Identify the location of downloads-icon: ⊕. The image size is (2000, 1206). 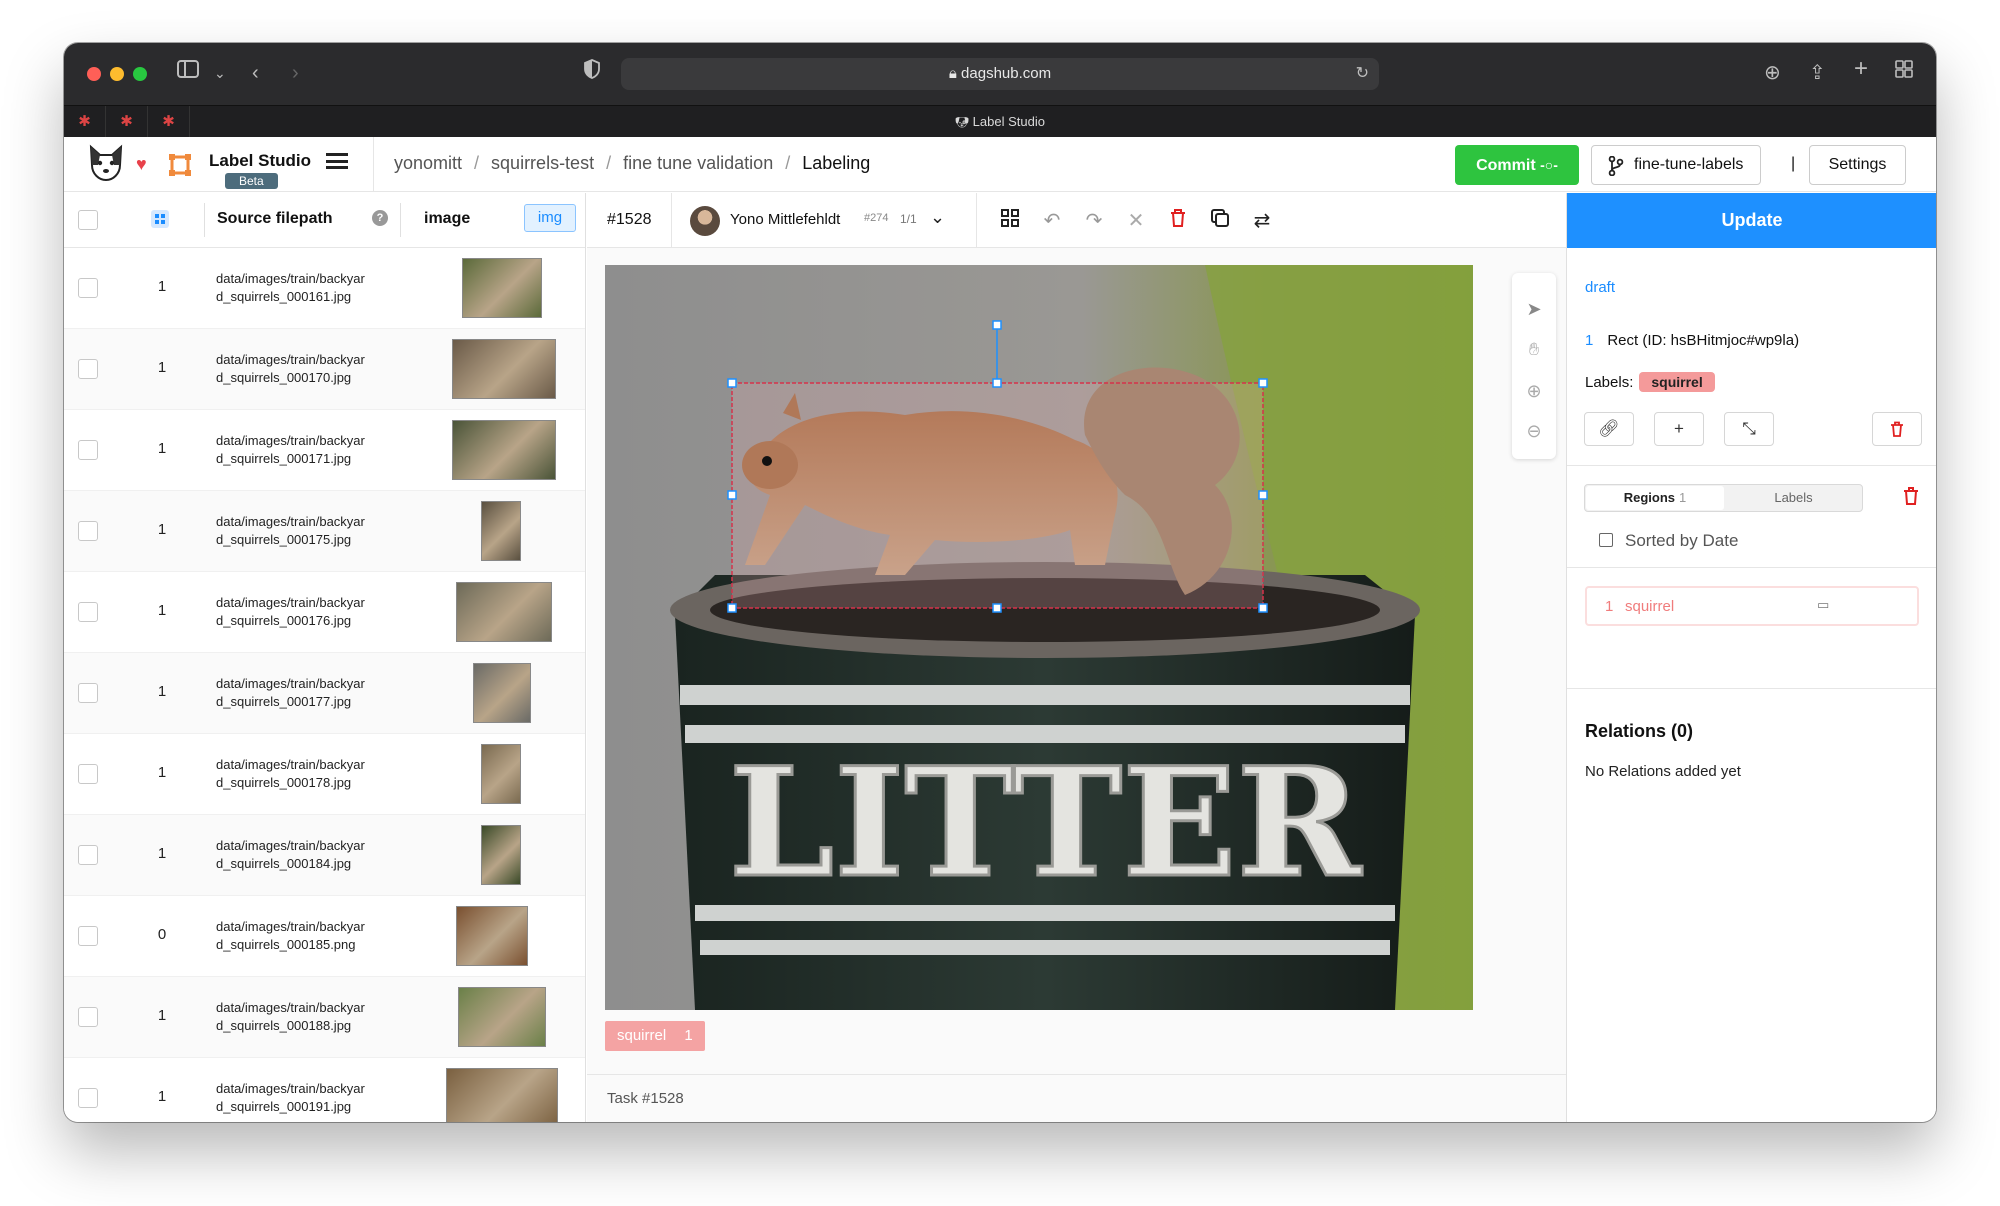
(1772, 73).